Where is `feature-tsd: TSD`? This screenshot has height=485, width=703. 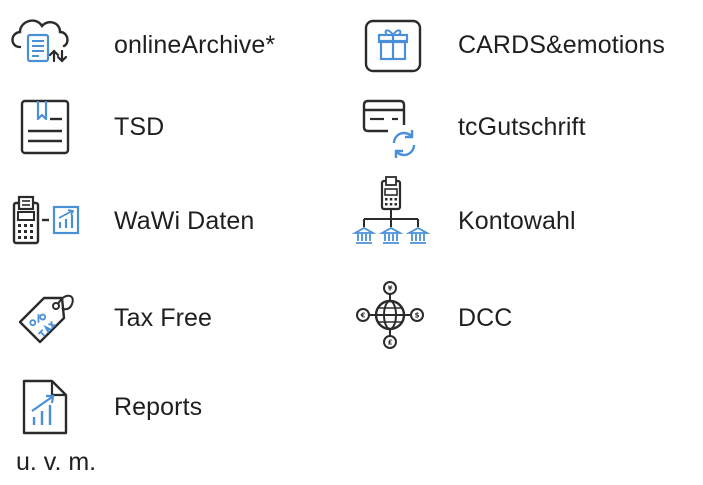
feature-tsd: TSD is located at coordinates (86, 127).